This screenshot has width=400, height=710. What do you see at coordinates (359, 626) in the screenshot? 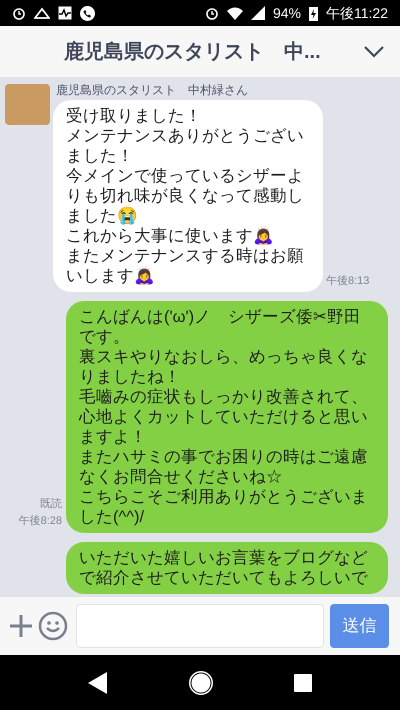
I see `send-button: 送信` at bounding box center [359, 626].